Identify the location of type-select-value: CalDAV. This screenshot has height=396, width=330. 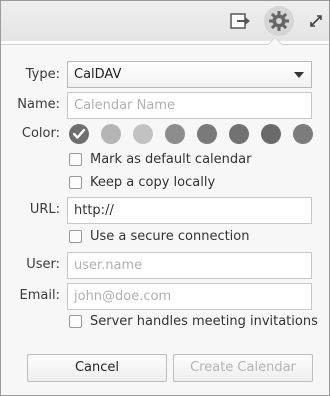
(98, 74).